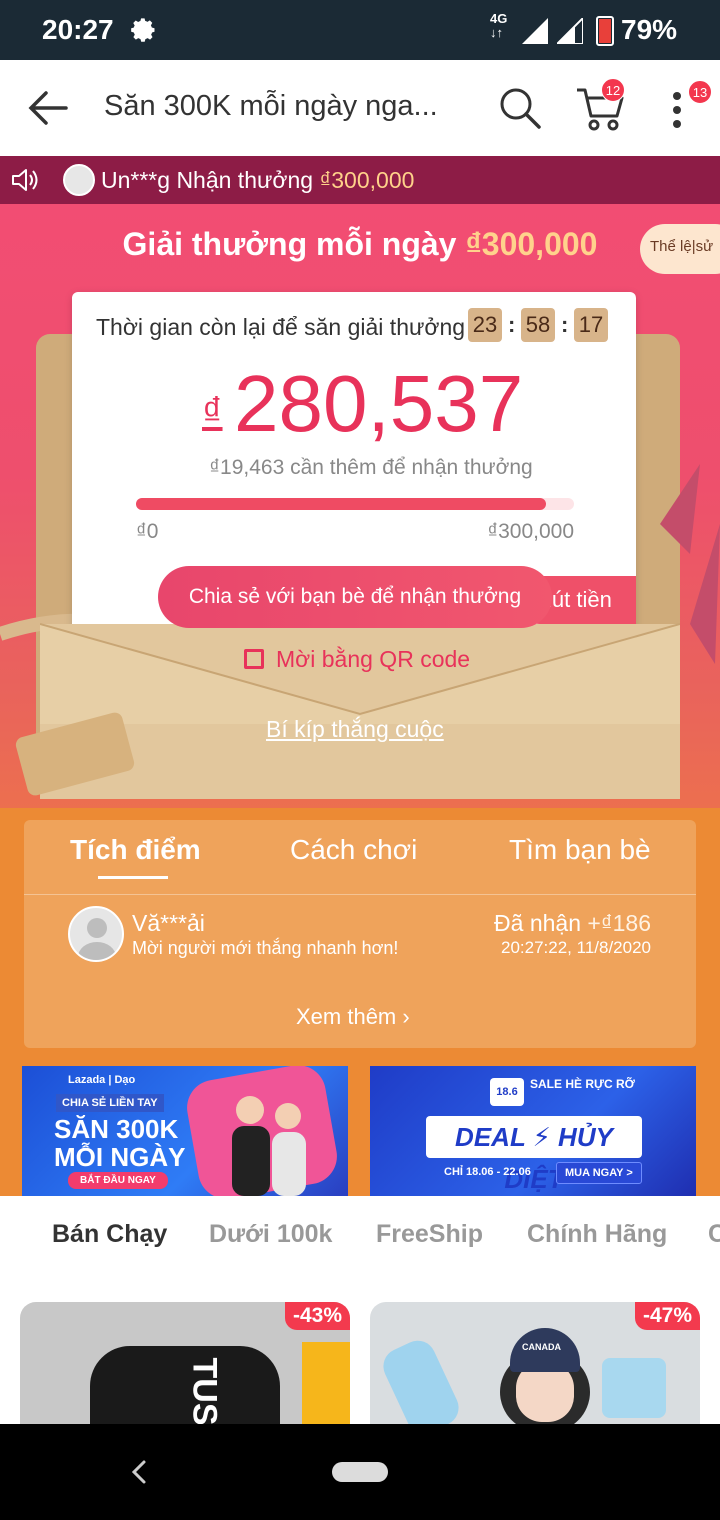 The image size is (720, 1520). I want to click on tab-freeship: FreeShip, so click(429, 1234).